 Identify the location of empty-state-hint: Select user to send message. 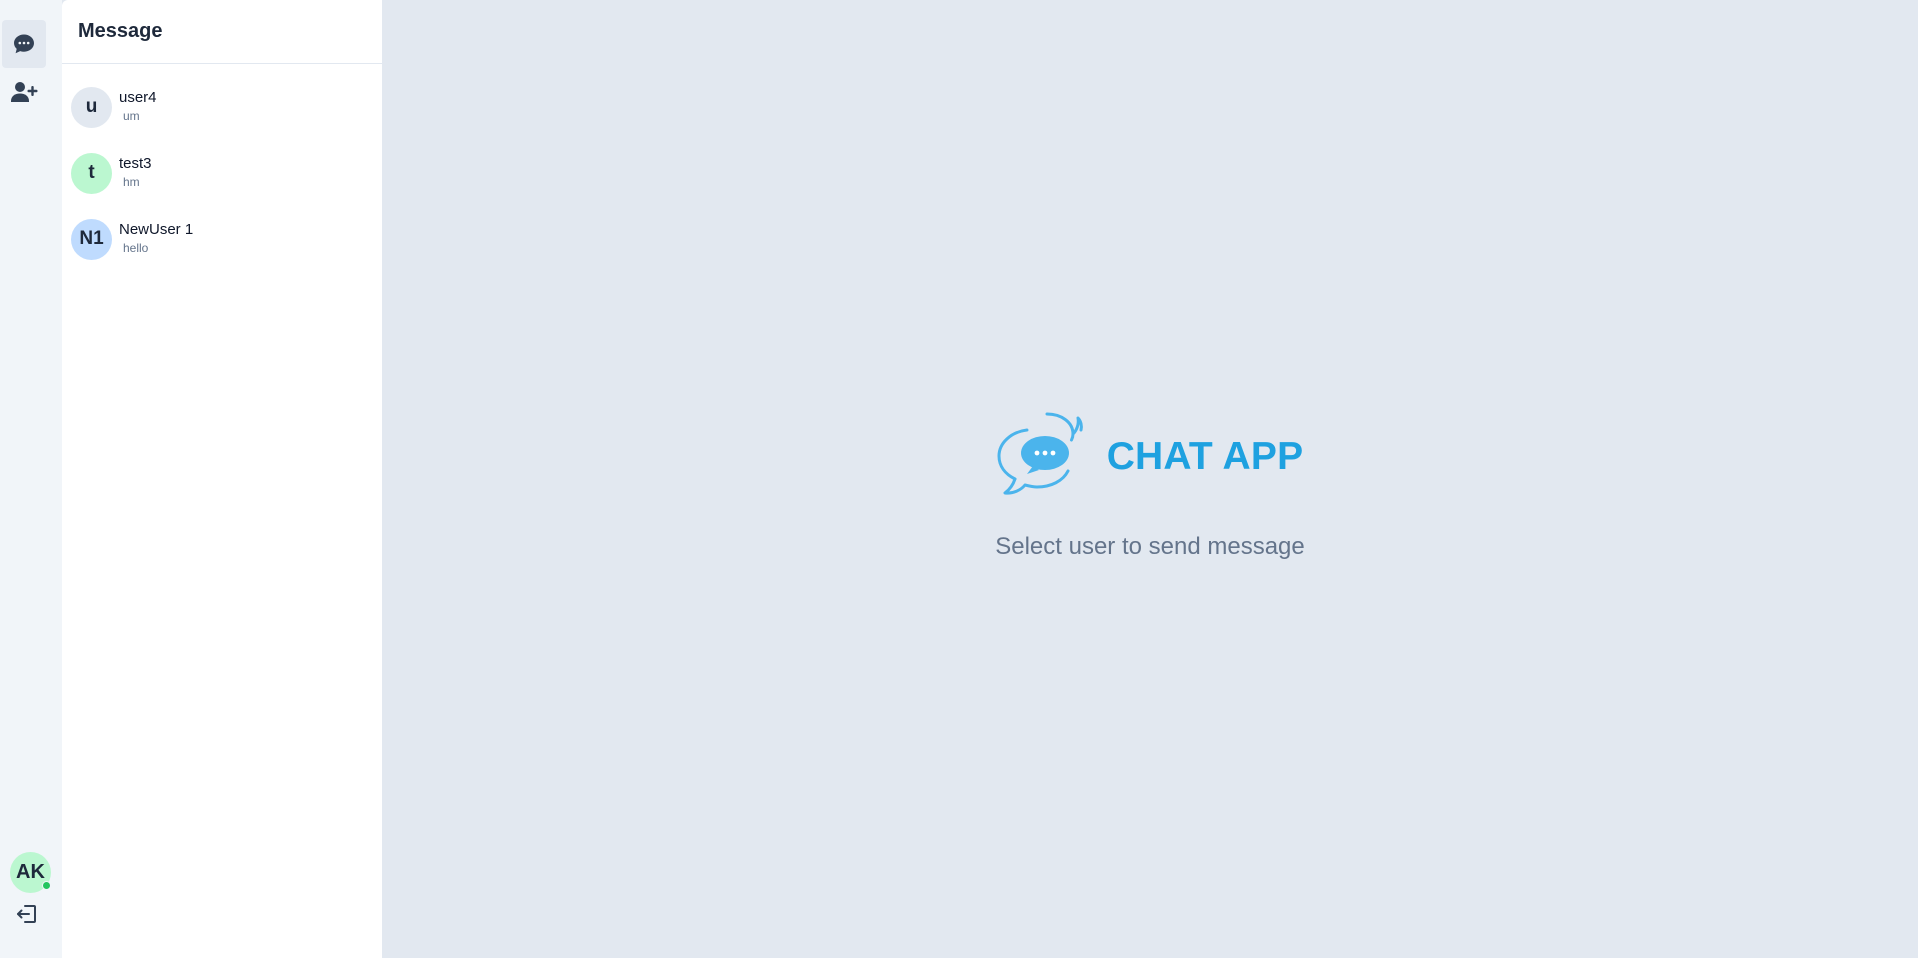
(1150, 546).